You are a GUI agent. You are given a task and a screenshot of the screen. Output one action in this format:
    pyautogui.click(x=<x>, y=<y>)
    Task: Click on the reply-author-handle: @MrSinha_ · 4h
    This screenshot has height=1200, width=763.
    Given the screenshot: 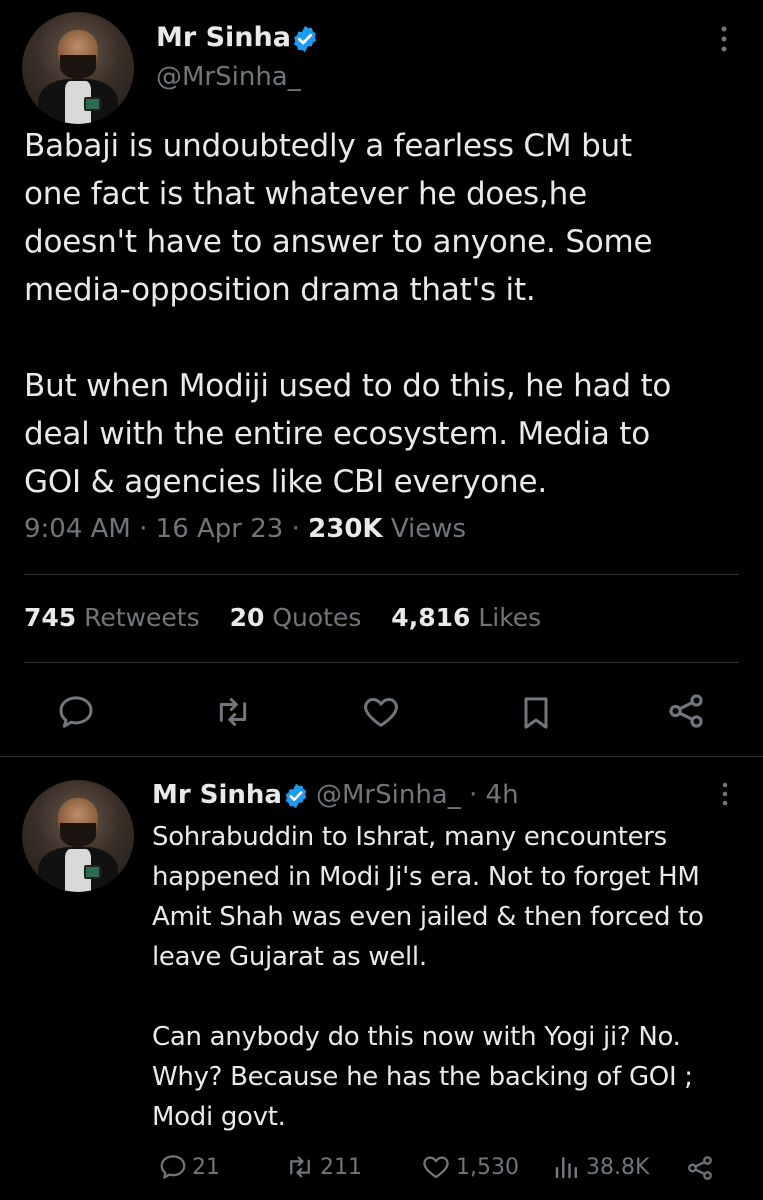 What is the action you would take?
    pyautogui.click(x=417, y=795)
    